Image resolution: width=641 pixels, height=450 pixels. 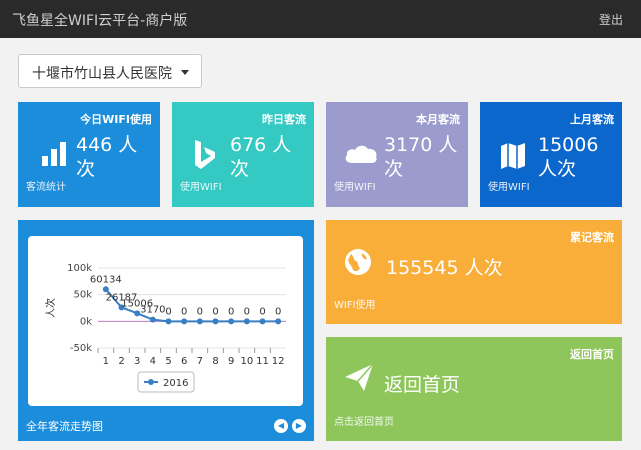 I want to click on y-tick-label: -50k, so click(x=81, y=348).